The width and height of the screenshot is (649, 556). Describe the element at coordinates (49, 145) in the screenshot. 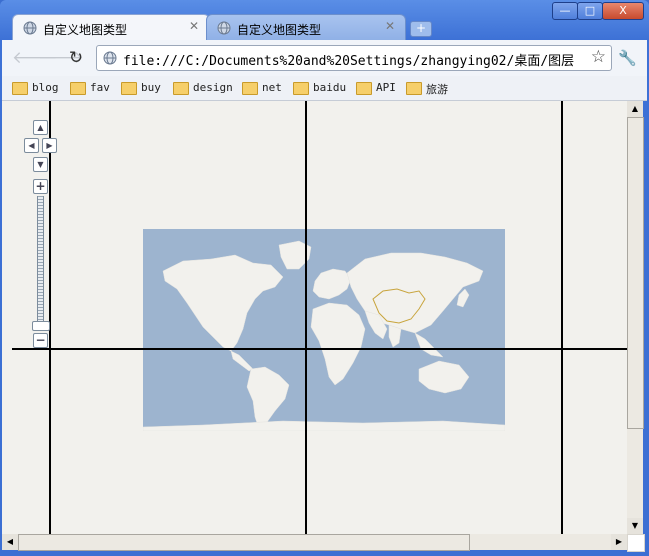

I see `pan-right-button: ▶` at that location.